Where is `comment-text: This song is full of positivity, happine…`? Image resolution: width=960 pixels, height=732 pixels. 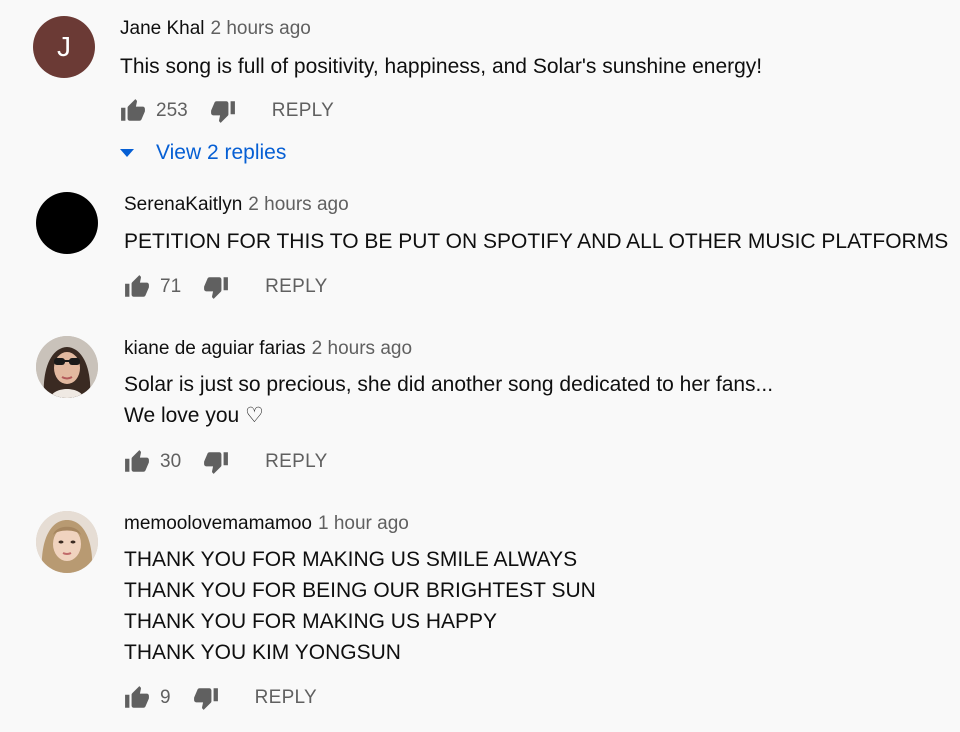
comment-text: This song is full of positivity, happine… is located at coordinates (441, 66).